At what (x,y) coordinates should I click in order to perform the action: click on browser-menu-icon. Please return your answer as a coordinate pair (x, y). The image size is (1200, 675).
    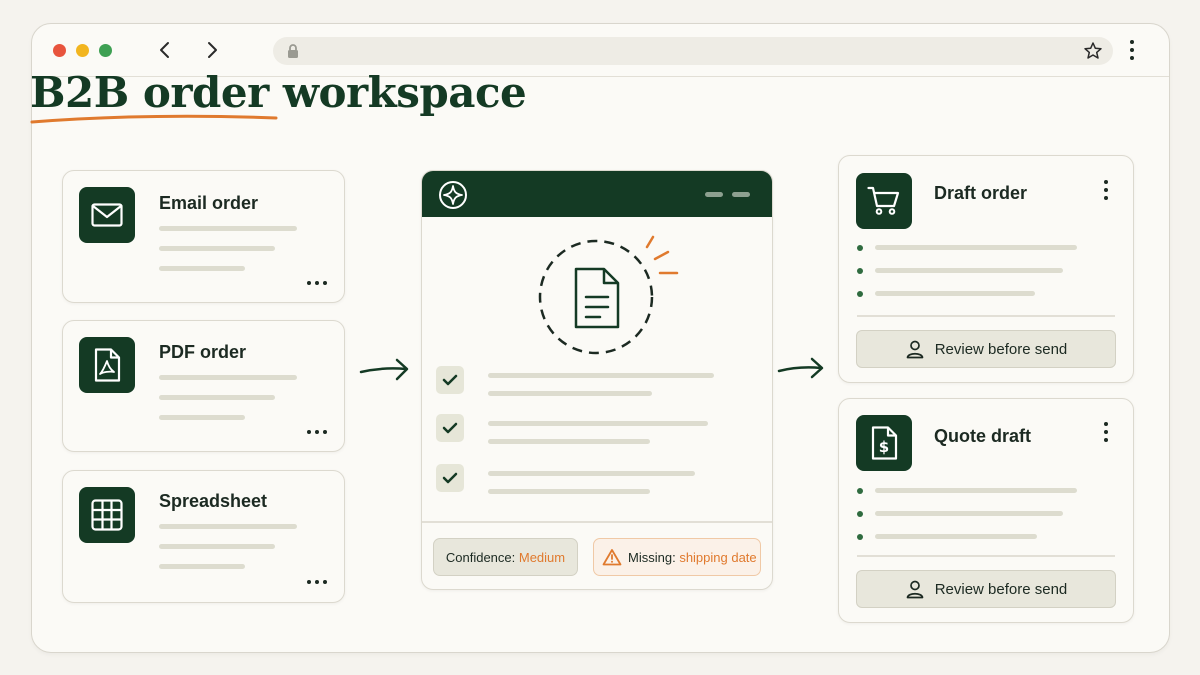
    Looking at the image, I should click on (1132, 50).